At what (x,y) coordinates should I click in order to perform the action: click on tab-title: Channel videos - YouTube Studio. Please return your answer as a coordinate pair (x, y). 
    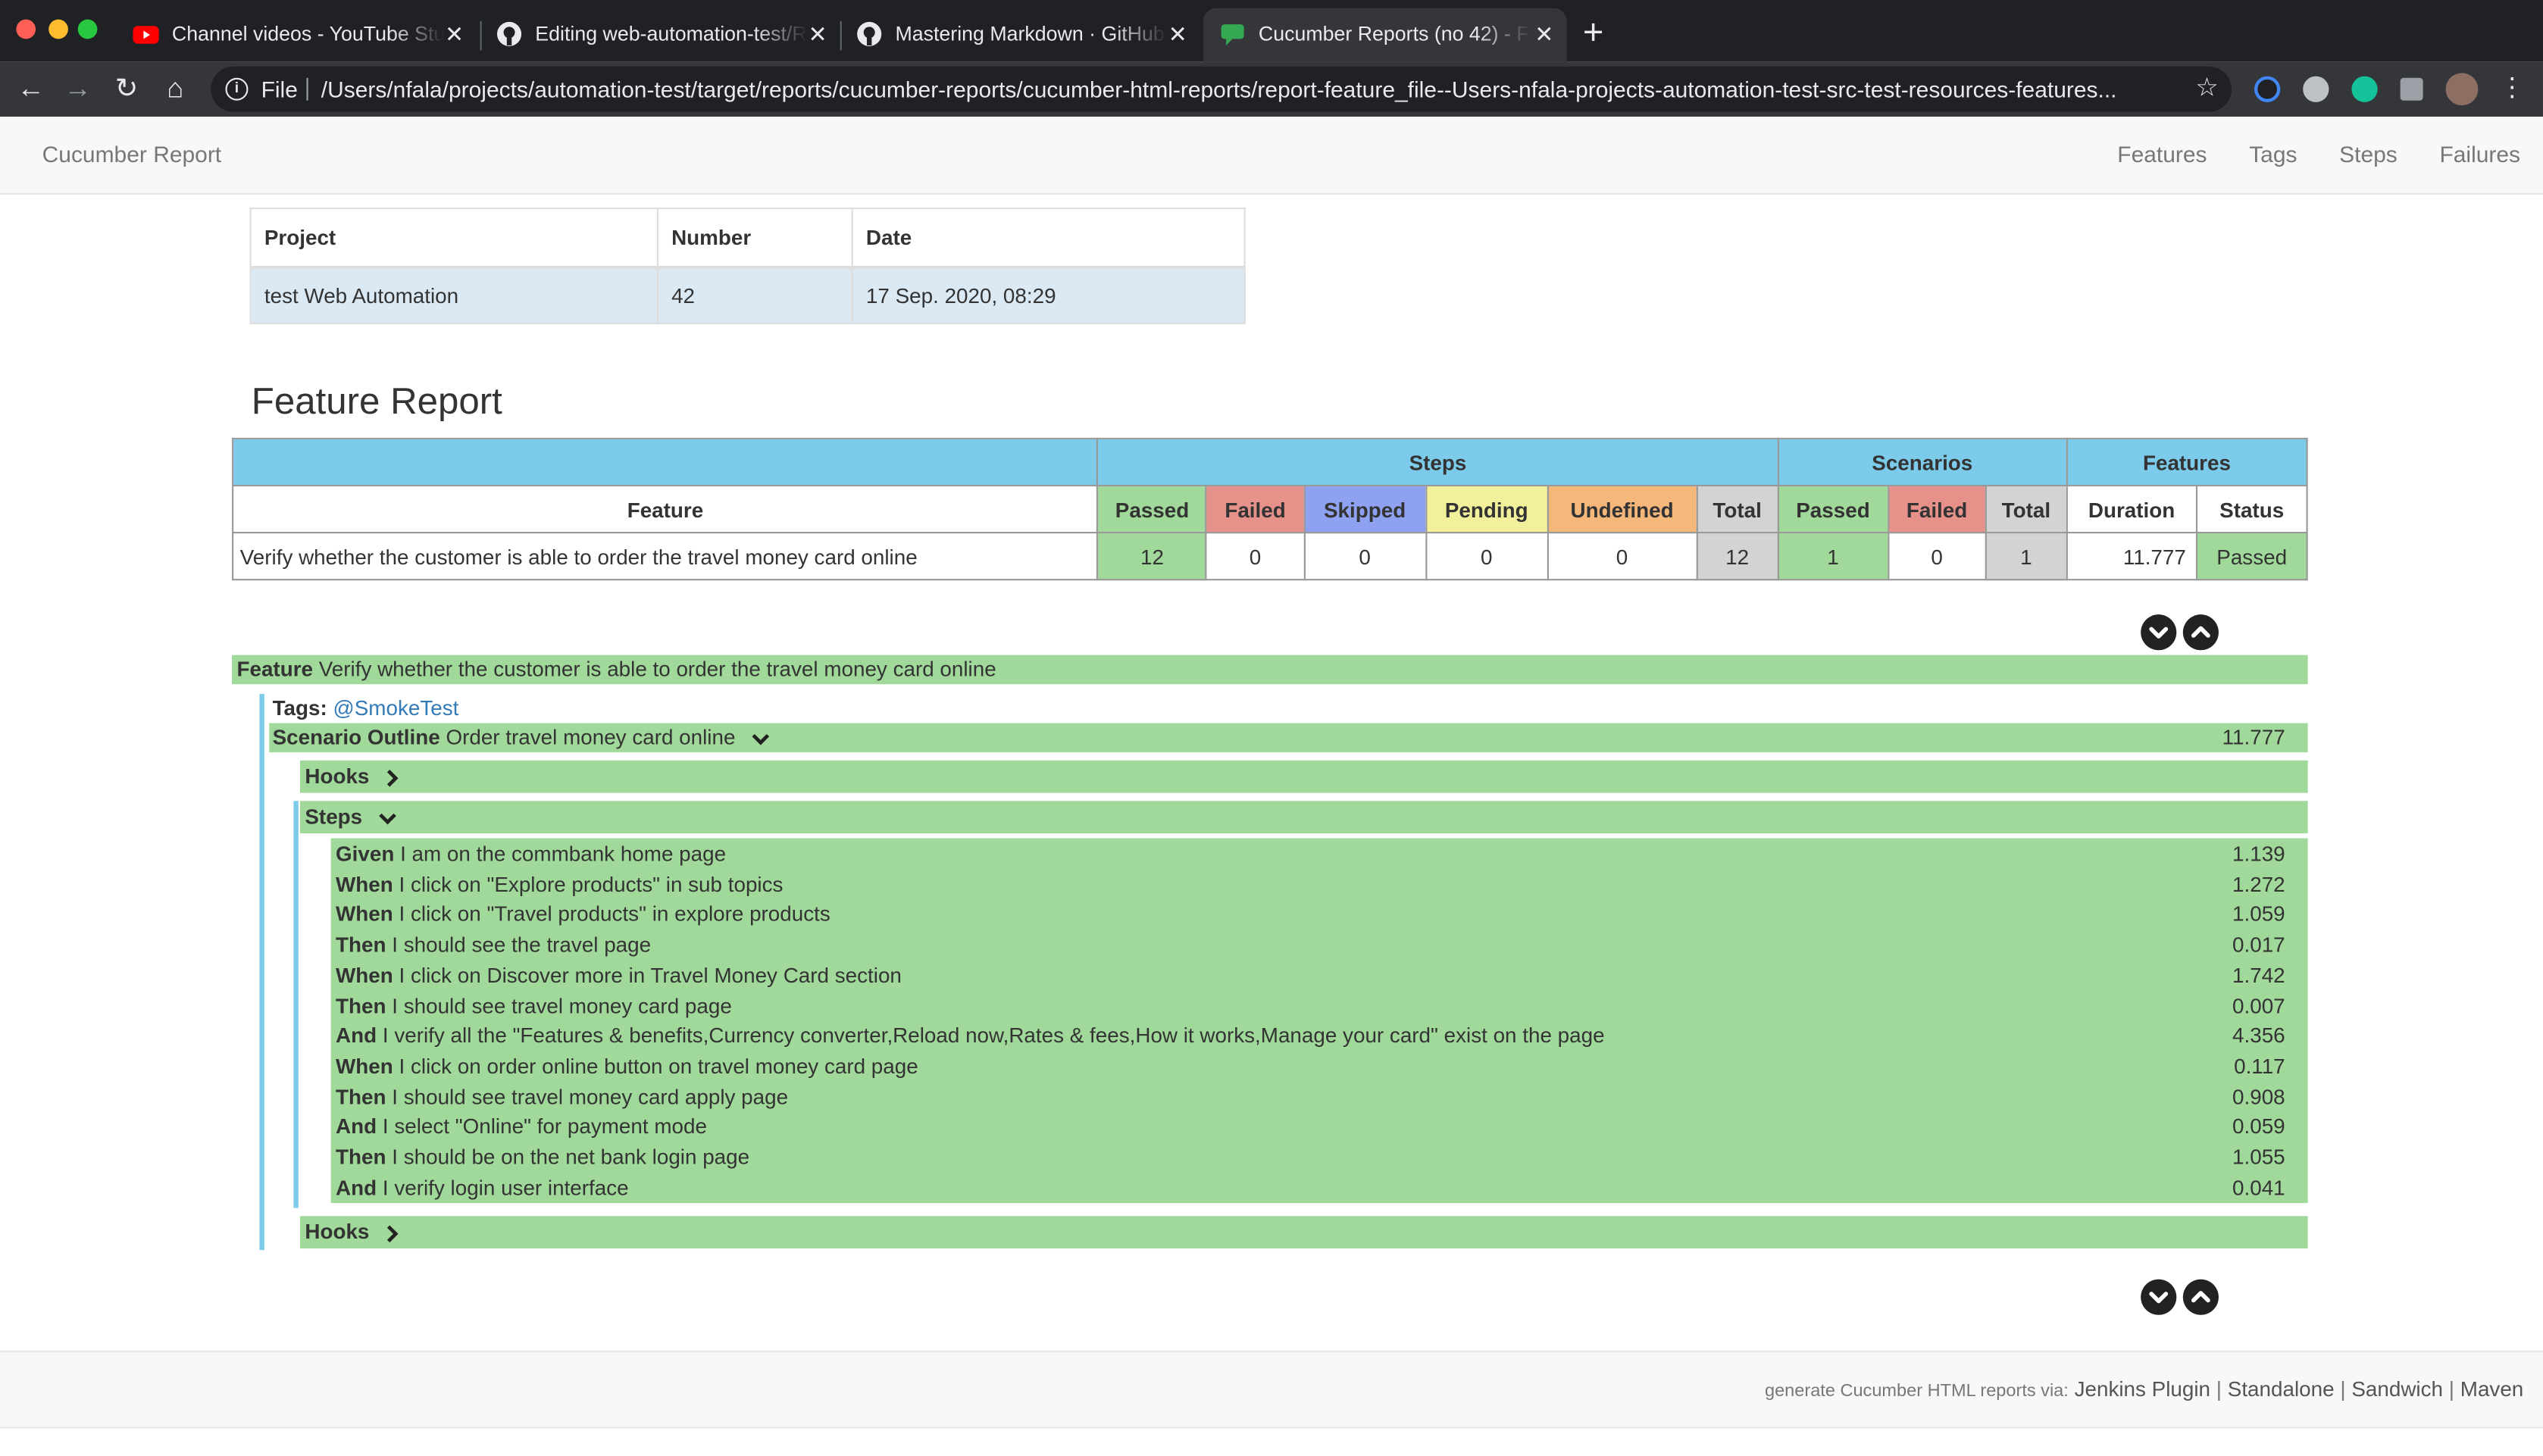
    Looking at the image, I should click on (308, 33).